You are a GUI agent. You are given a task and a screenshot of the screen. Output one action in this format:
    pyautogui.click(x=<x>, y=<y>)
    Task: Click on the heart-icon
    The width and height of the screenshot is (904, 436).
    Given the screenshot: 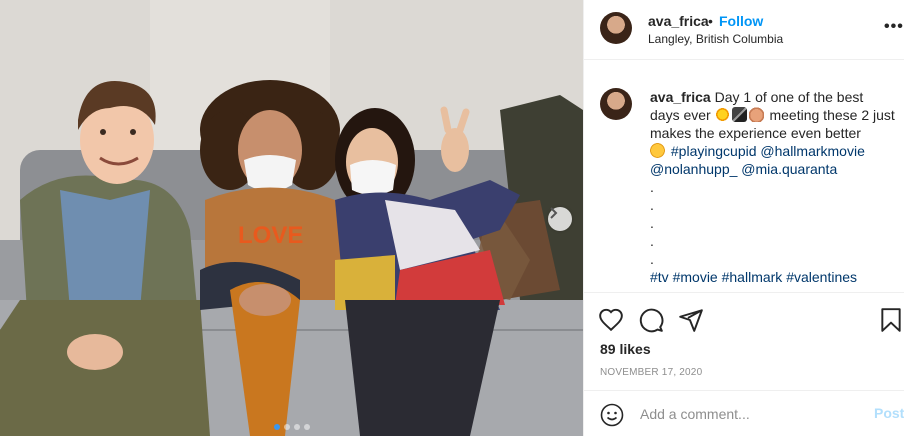 What is the action you would take?
    pyautogui.click(x=611, y=320)
    